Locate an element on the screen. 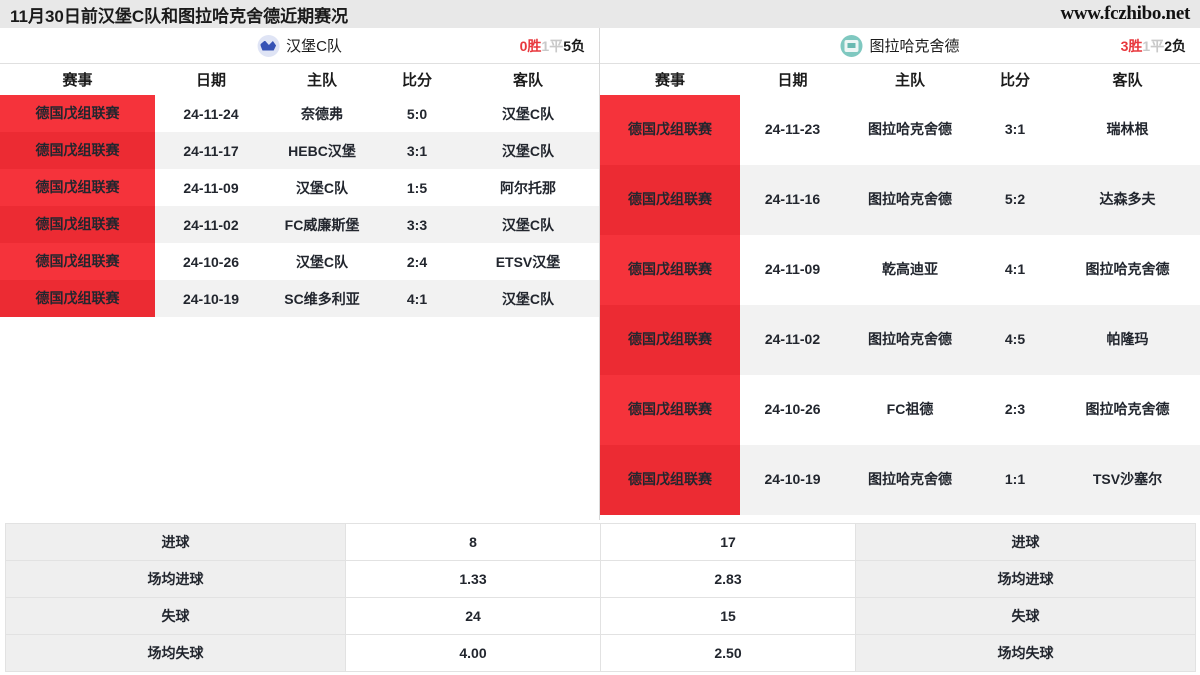 The image size is (1200, 675). table-row: 德国戊组联赛 24-11-23 图拉哈克舍德 3:1 瑞林根 is located at coordinates (900, 130).